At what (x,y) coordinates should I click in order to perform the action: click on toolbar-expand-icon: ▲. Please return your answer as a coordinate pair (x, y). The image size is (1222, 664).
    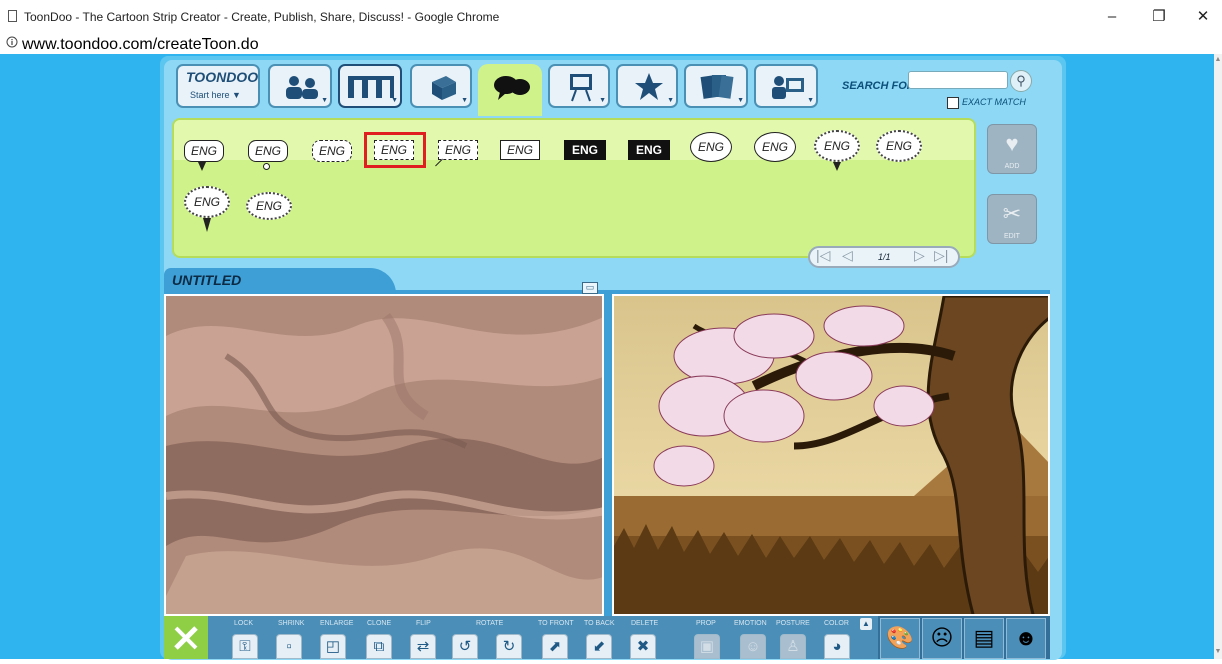
    Looking at the image, I should click on (866, 624).